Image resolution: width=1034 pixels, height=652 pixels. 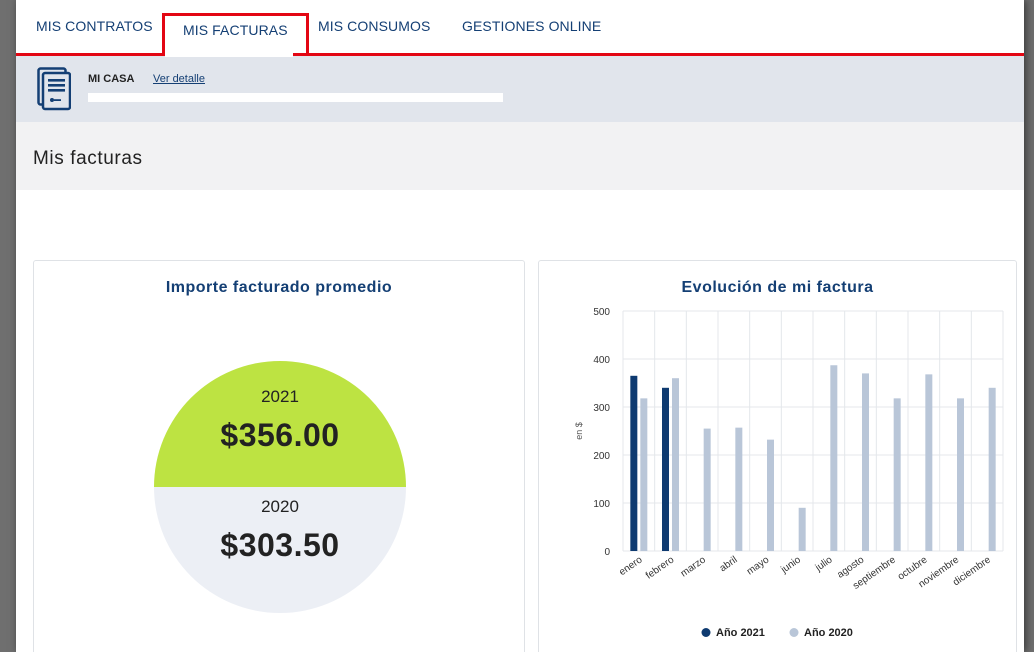 I want to click on tab-mis-contratos: MIS CONTRATOS, so click(x=94, y=26).